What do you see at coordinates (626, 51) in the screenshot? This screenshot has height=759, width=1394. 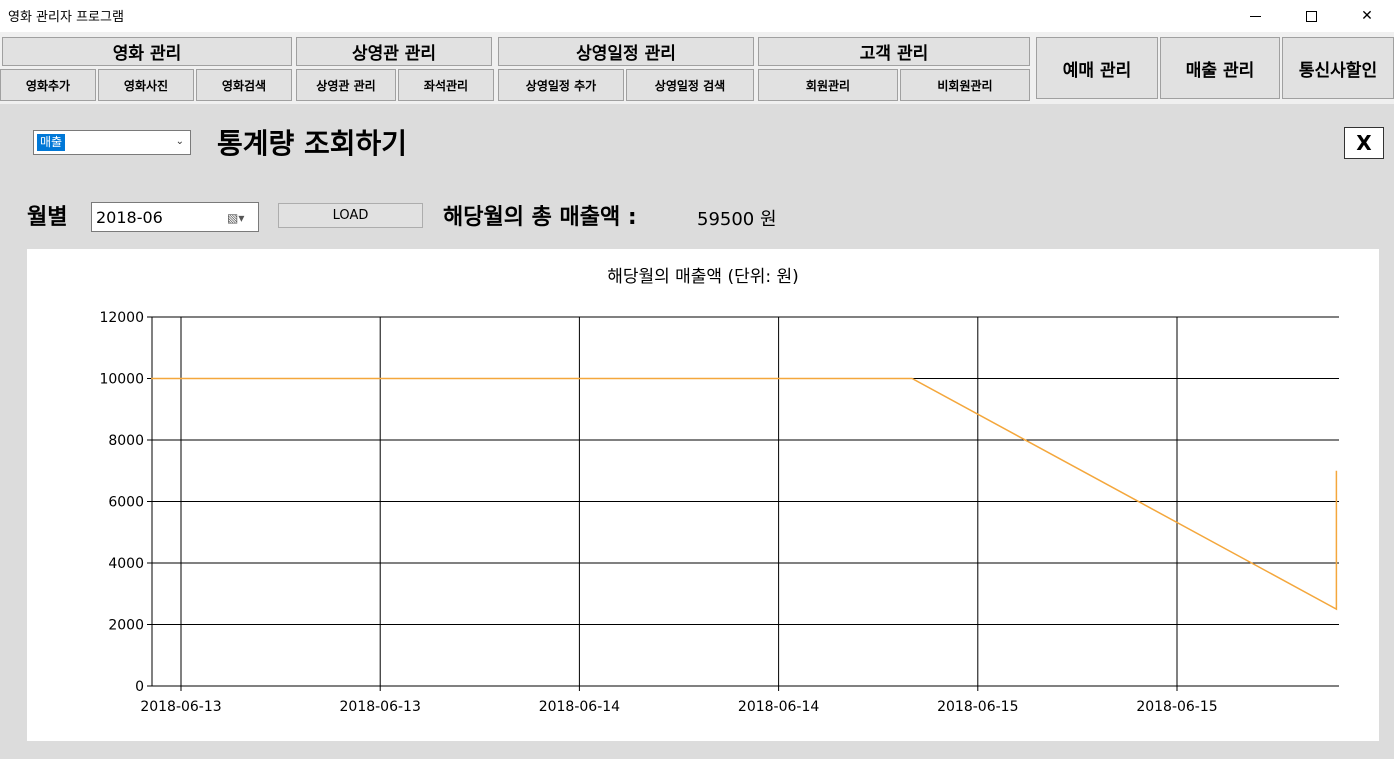 I see `group-schedule-management: 상영일정 관리` at bounding box center [626, 51].